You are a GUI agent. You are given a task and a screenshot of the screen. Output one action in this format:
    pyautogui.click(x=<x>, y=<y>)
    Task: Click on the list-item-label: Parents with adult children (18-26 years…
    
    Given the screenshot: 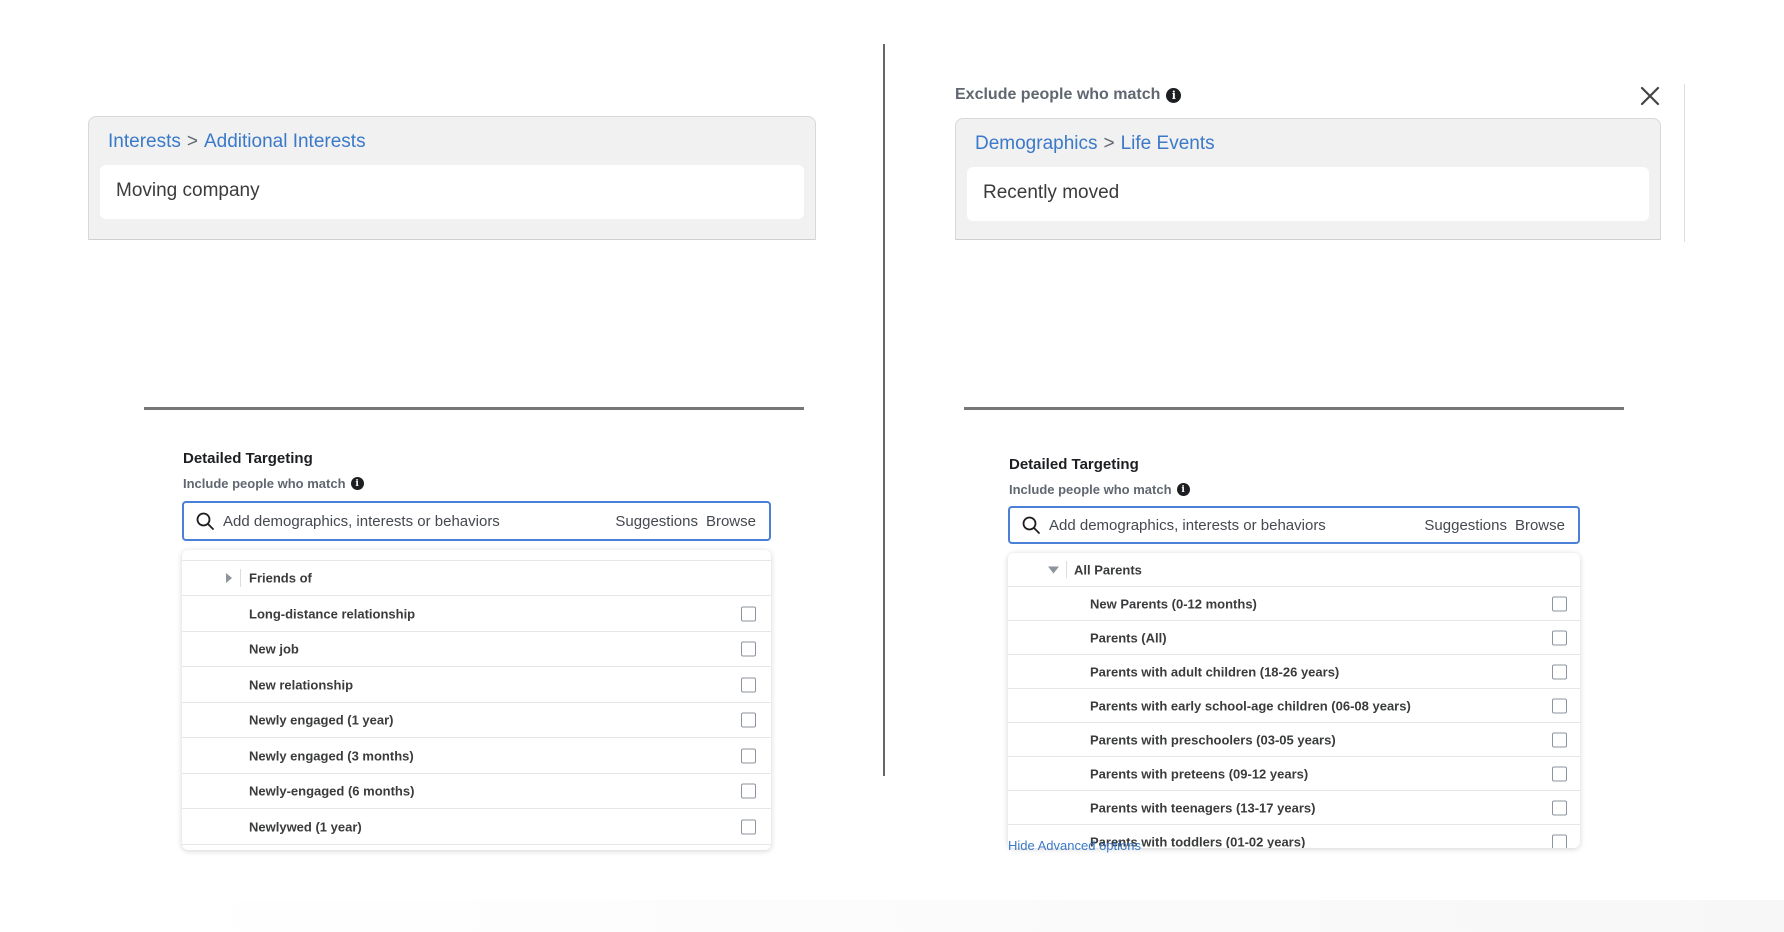 What is the action you would take?
    pyautogui.click(x=1215, y=671)
    